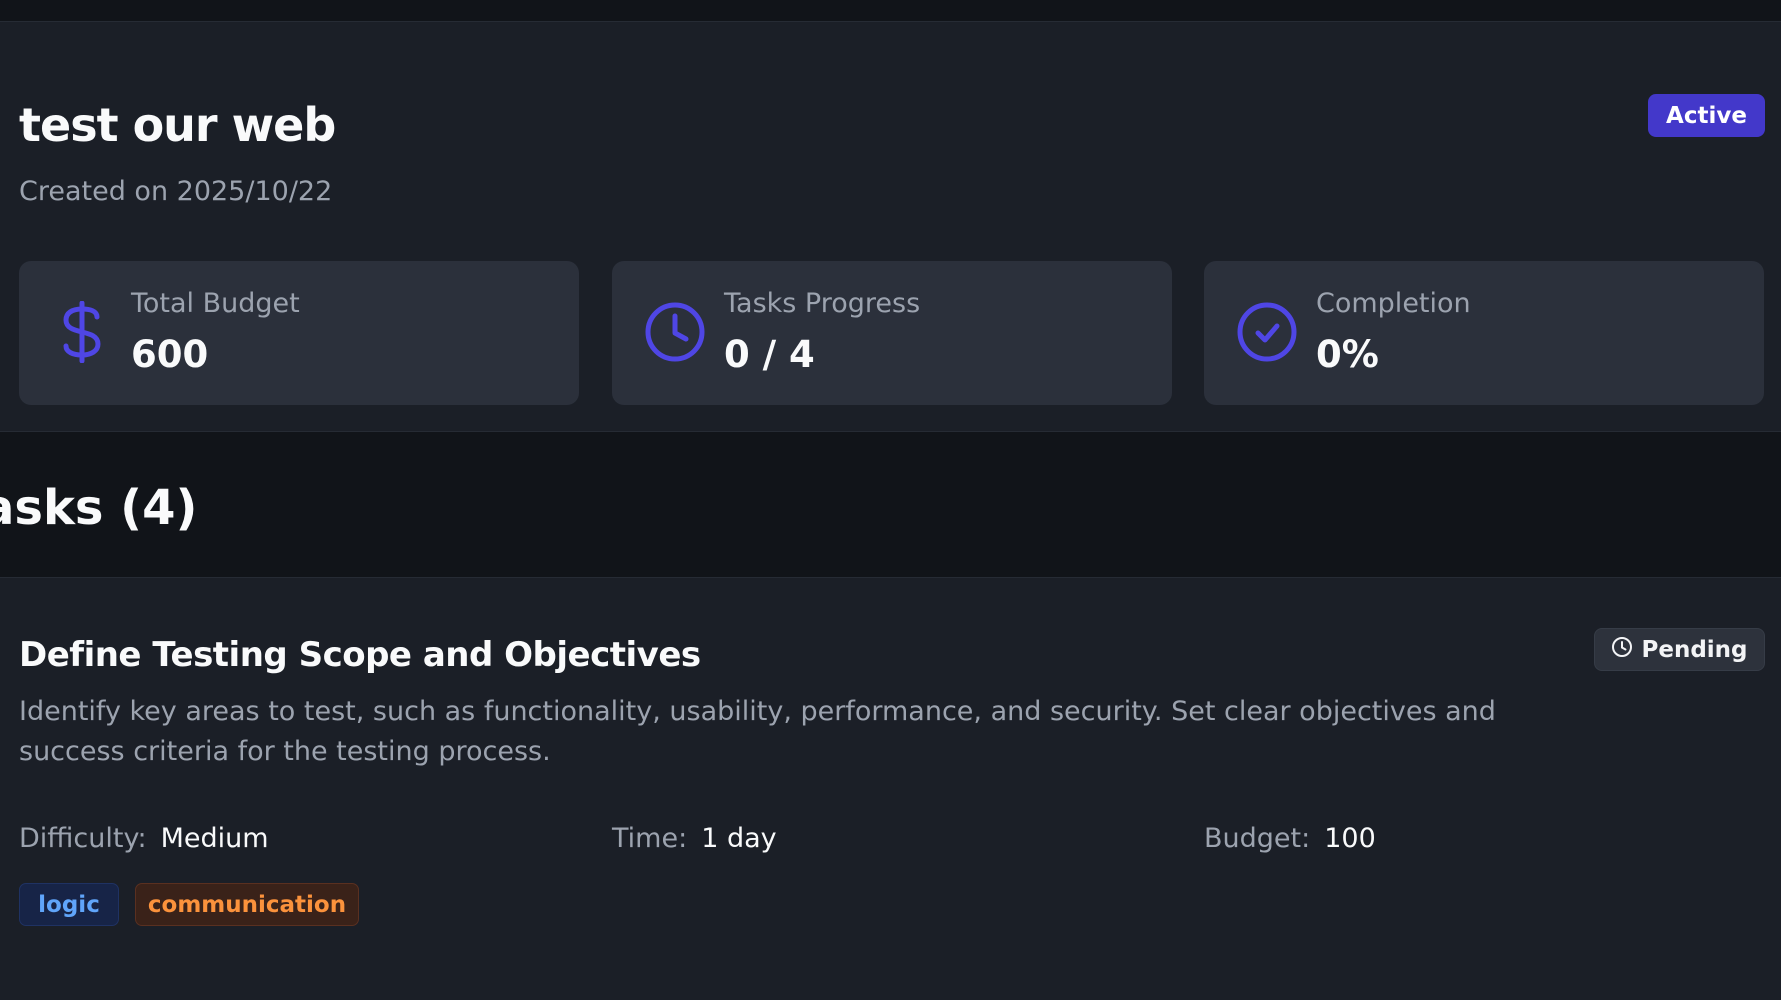 This screenshot has height=1000, width=1781. I want to click on stat-label: Completion, so click(1393, 303).